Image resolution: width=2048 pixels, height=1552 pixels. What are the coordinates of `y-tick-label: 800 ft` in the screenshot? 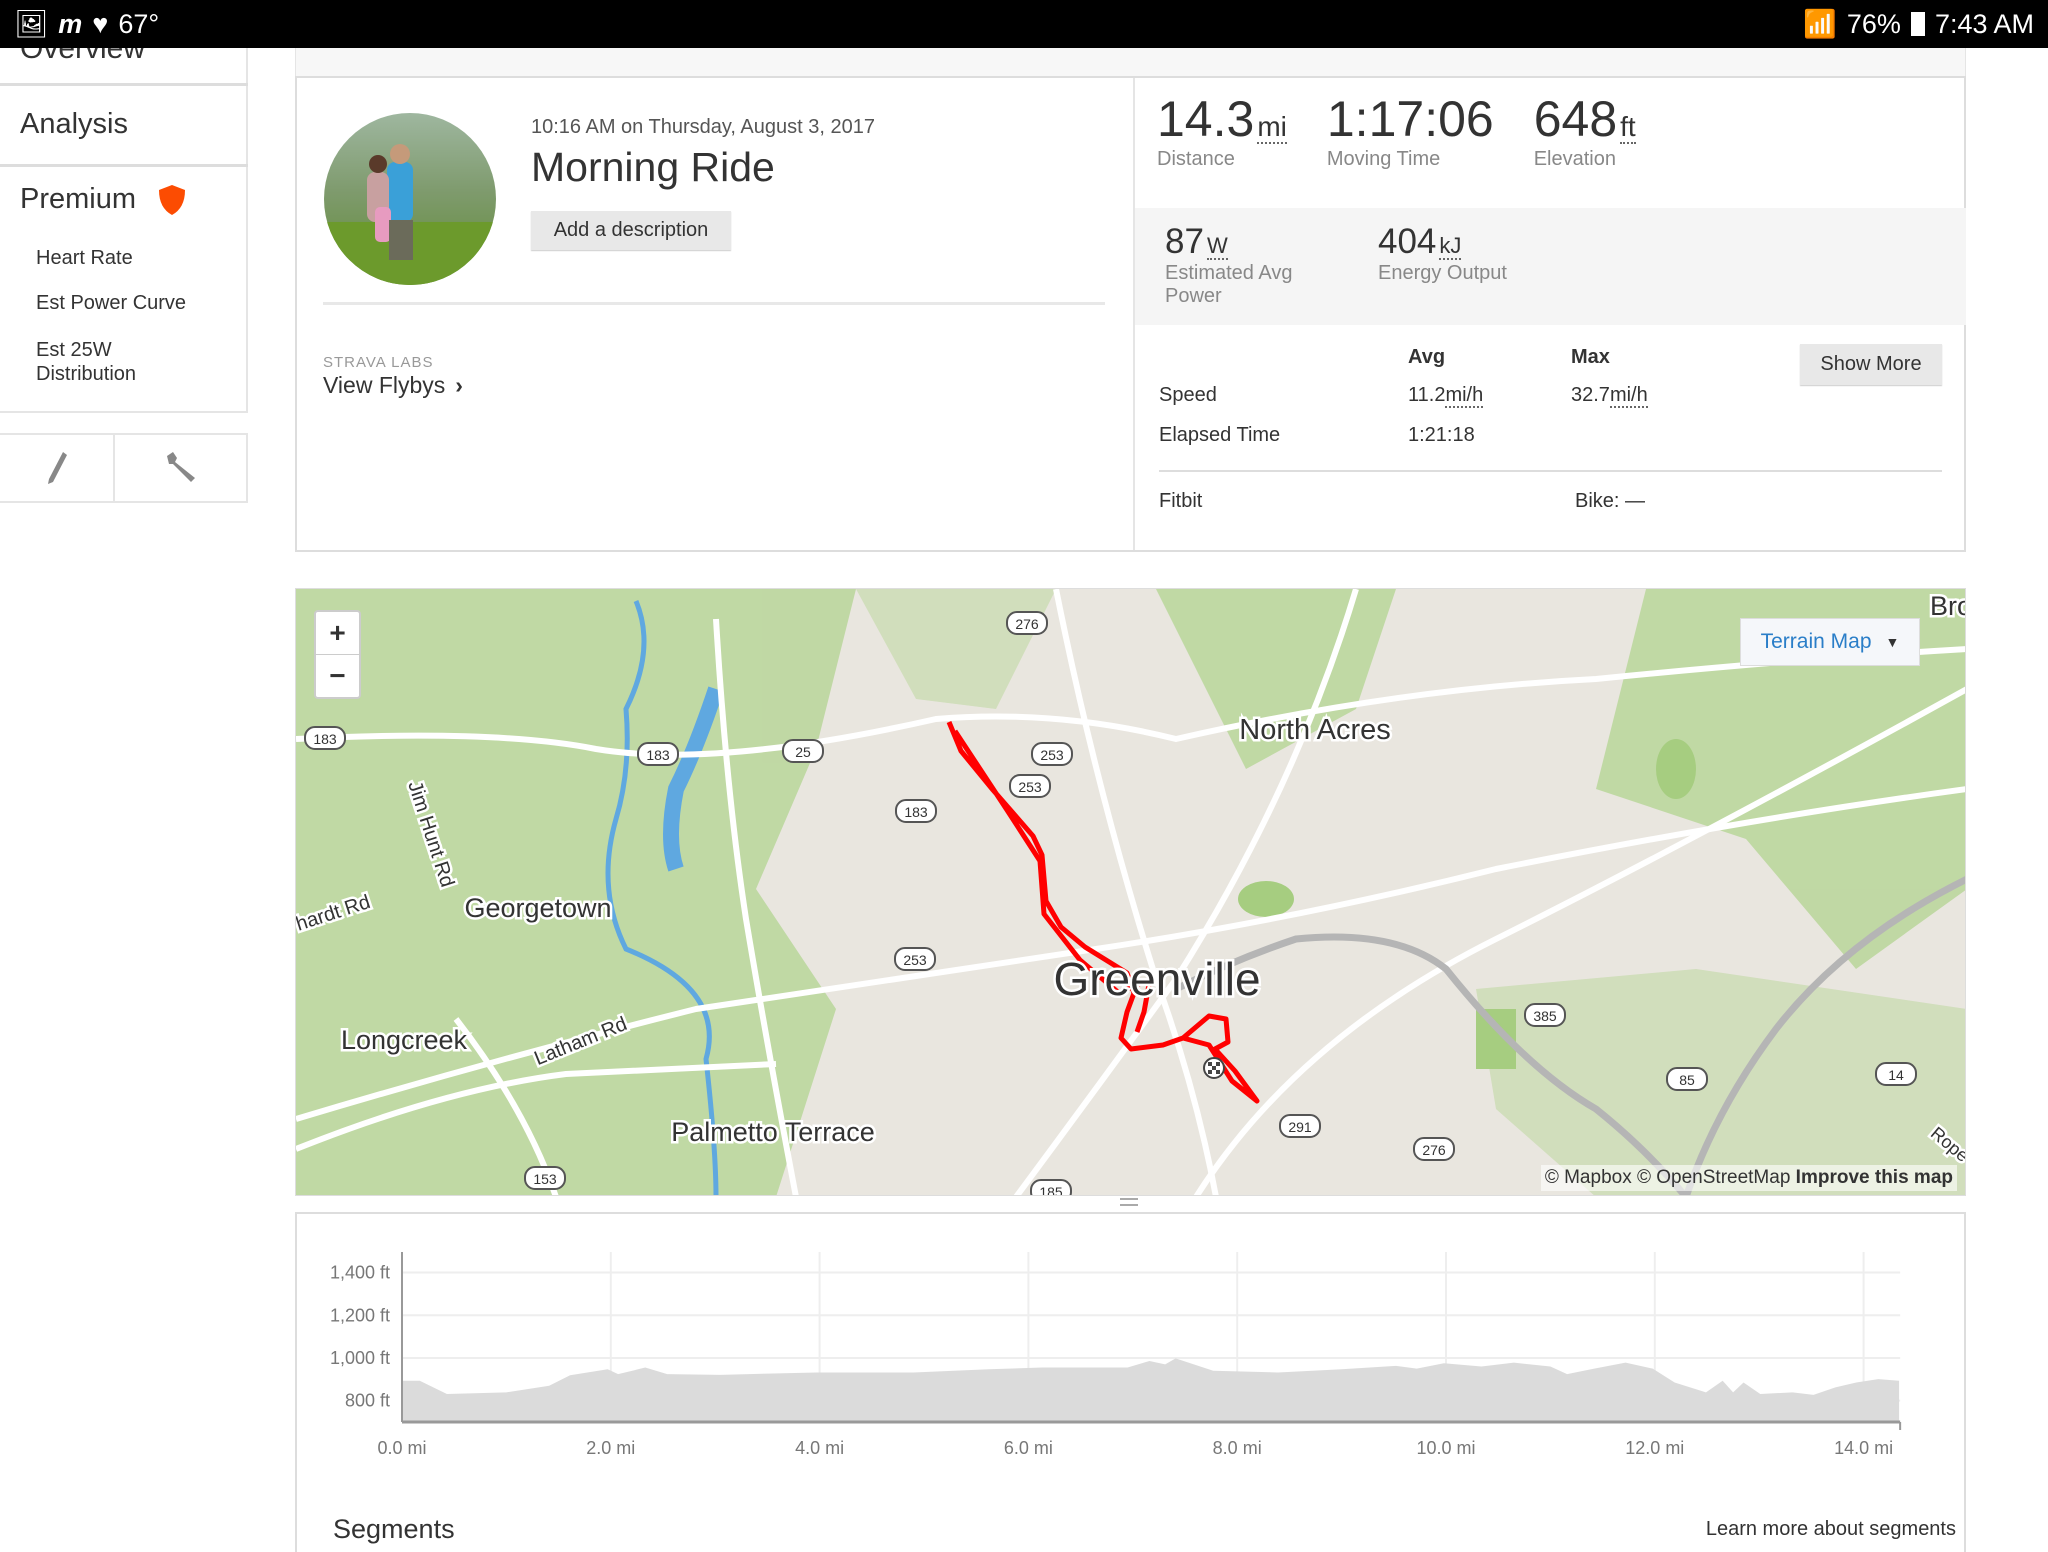 It's located at (367, 1401).